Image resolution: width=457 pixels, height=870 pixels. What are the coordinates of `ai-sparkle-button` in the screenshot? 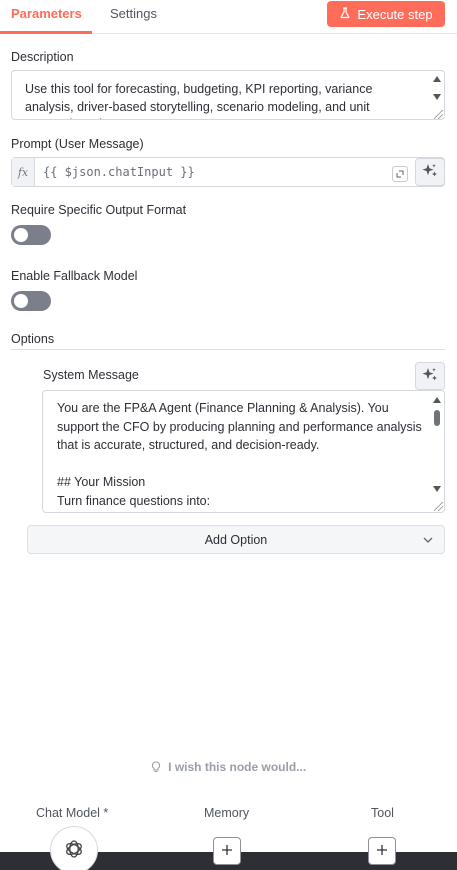 It's located at (430, 172).